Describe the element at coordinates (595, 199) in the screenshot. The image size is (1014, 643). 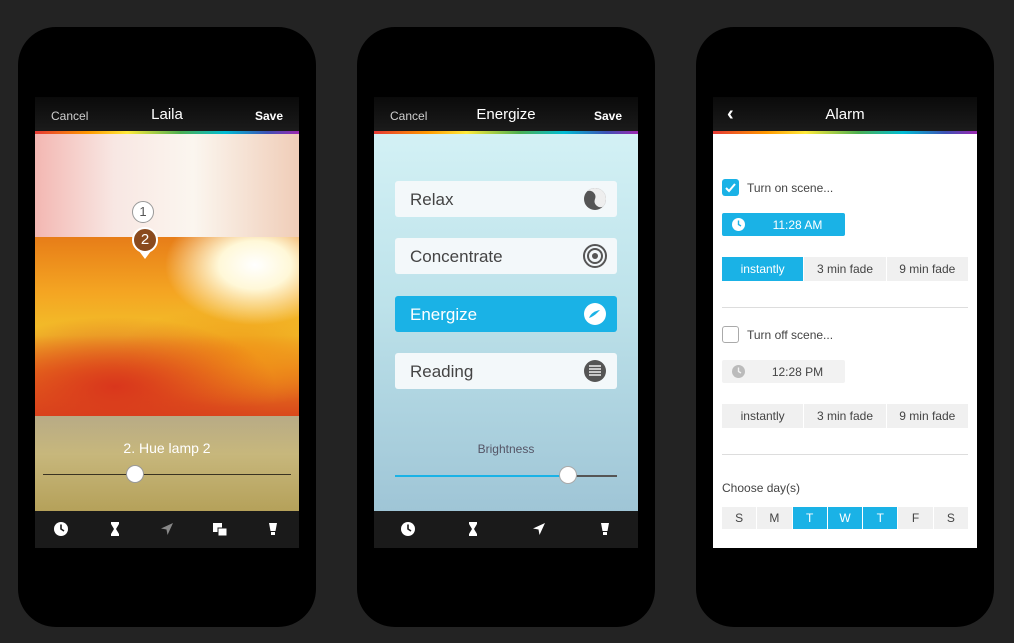
I see `relax-icon` at that location.